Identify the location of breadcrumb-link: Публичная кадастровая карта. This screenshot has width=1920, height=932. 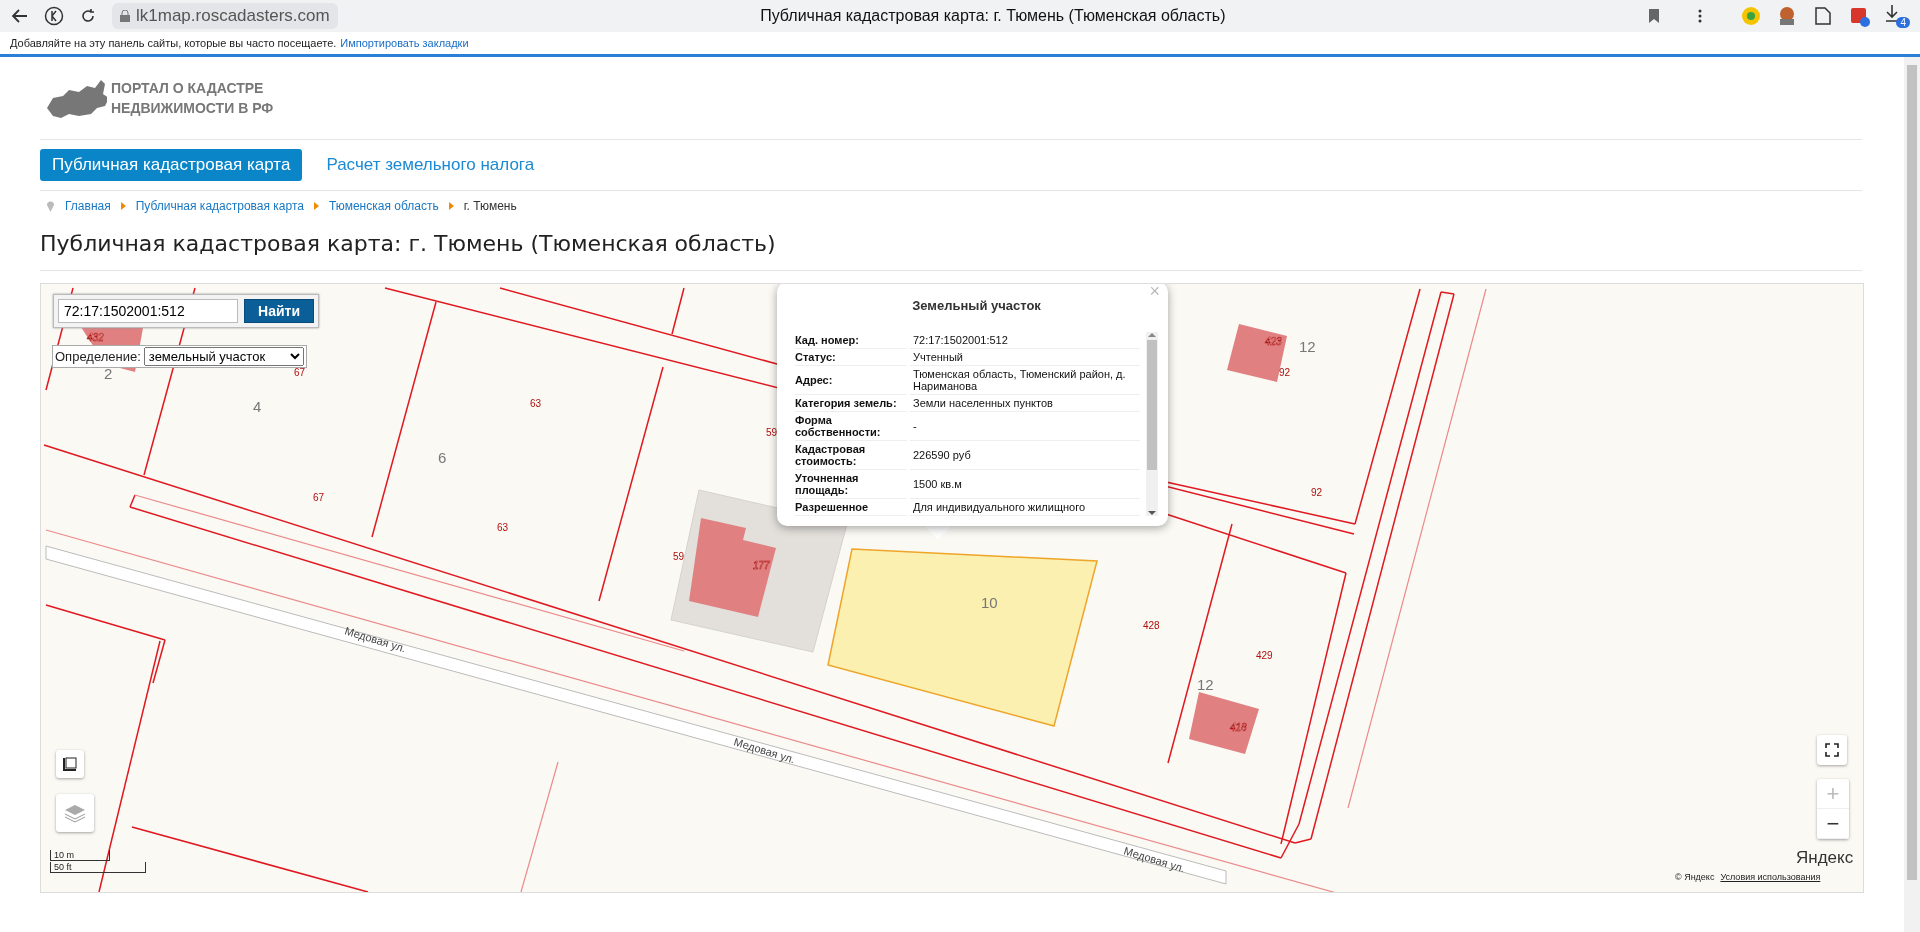
(219, 206).